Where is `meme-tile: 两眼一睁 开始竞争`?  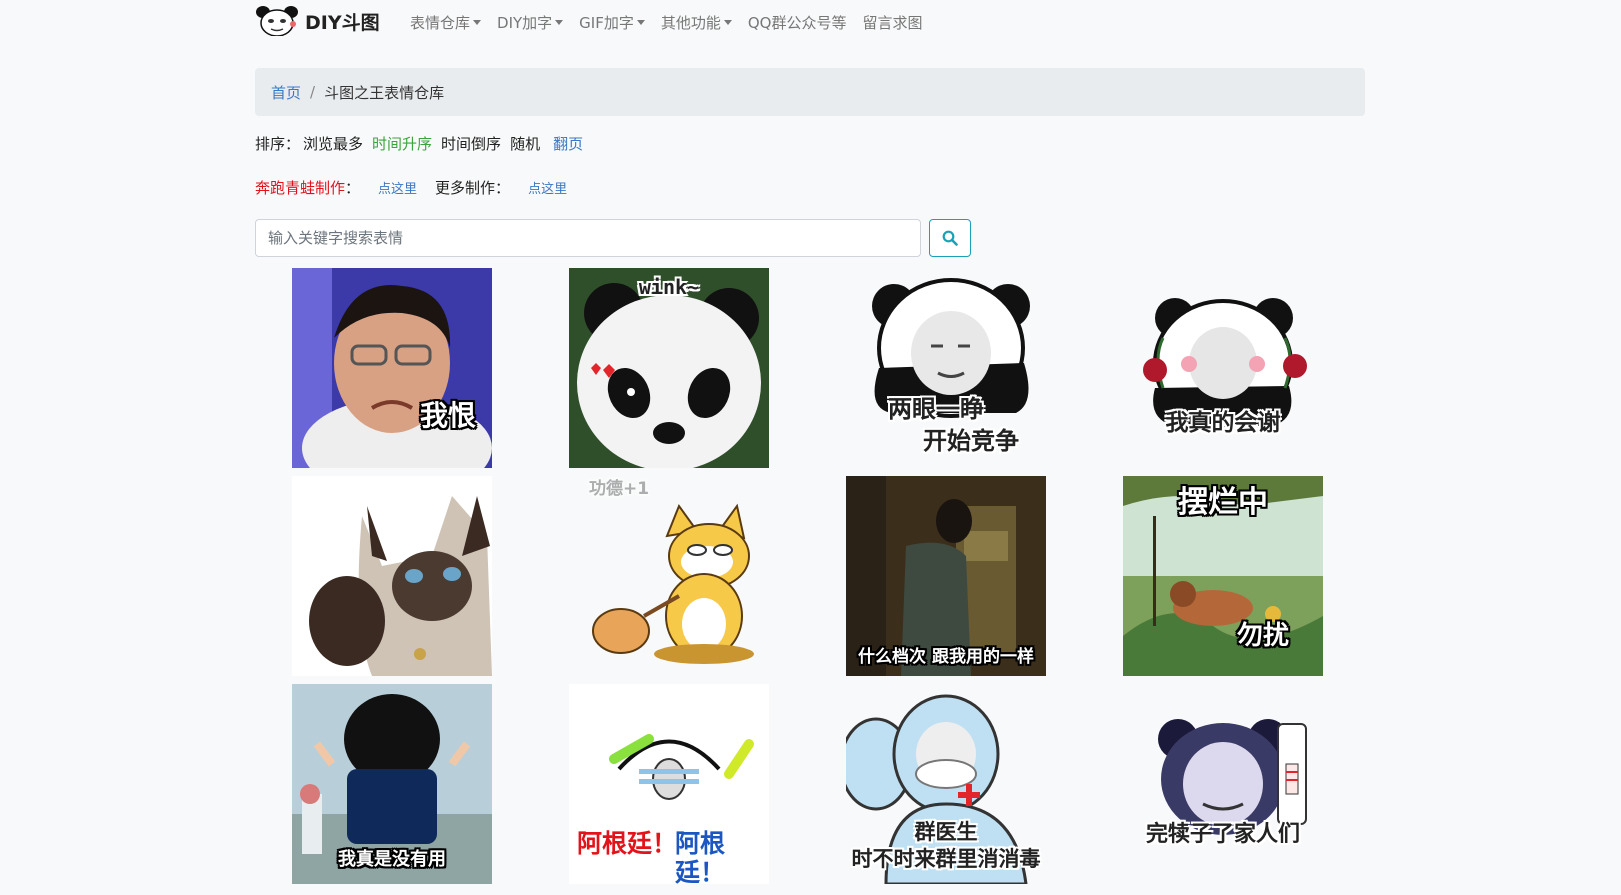 meme-tile: 两眼一睁 开始竞争 is located at coordinates (946, 368).